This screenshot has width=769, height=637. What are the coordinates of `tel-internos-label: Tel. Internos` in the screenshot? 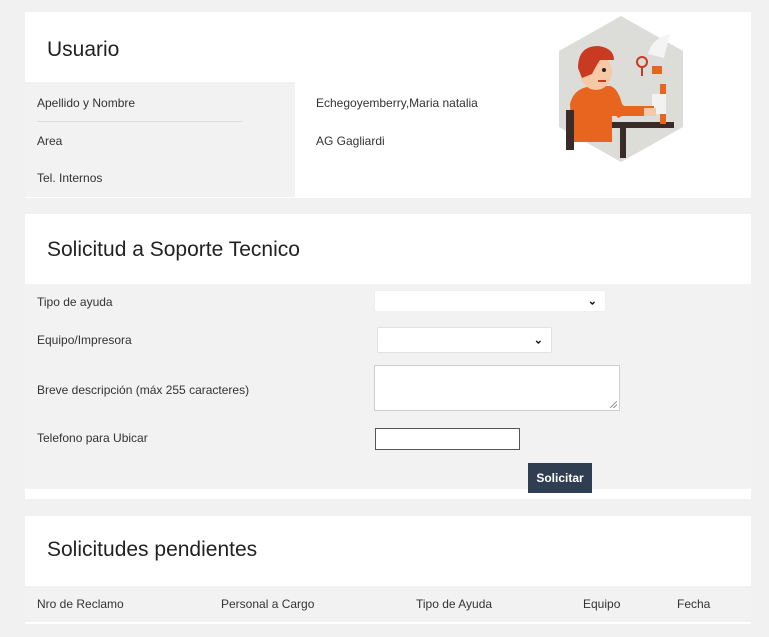 It's located at (70, 178).